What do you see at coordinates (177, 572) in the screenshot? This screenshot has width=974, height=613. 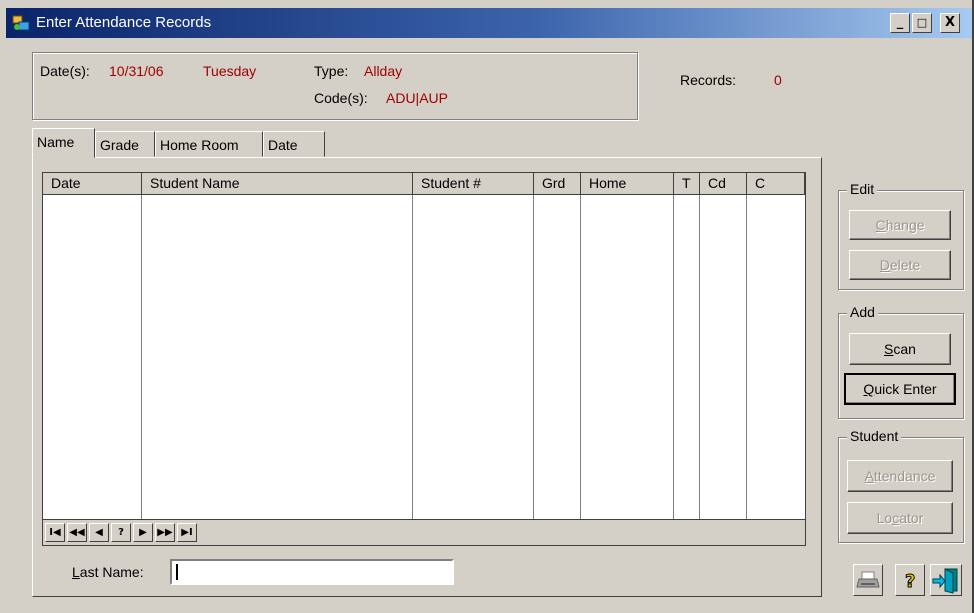 I see `text-cursor` at bounding box center [177, 572].